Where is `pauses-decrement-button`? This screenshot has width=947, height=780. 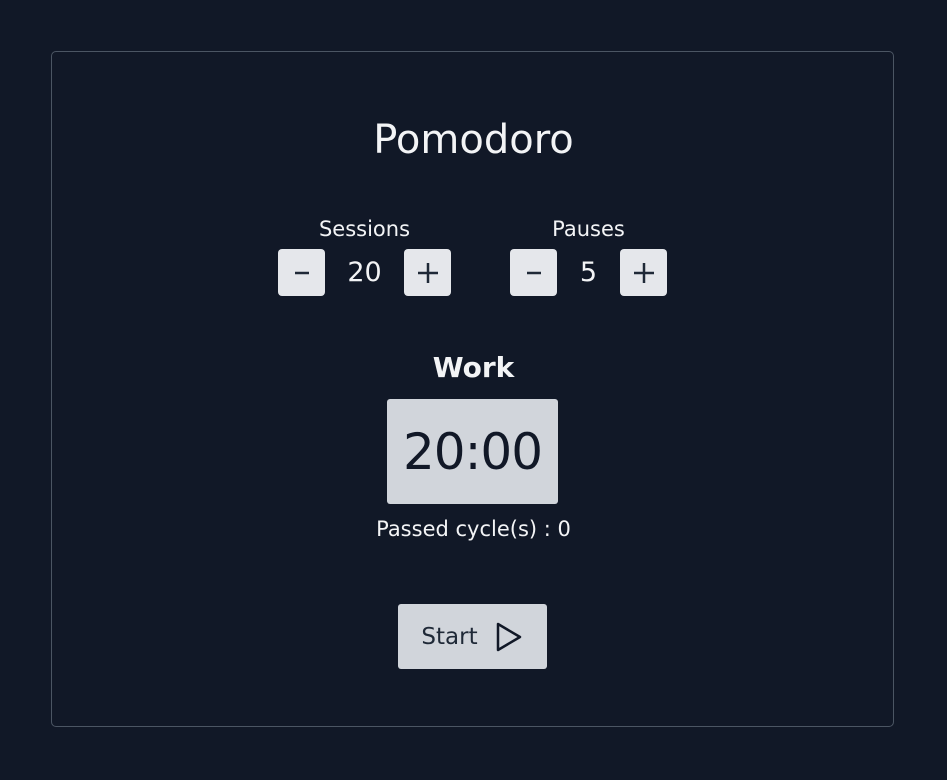
pauses-decrement-button is located at coordinates (533, 272).